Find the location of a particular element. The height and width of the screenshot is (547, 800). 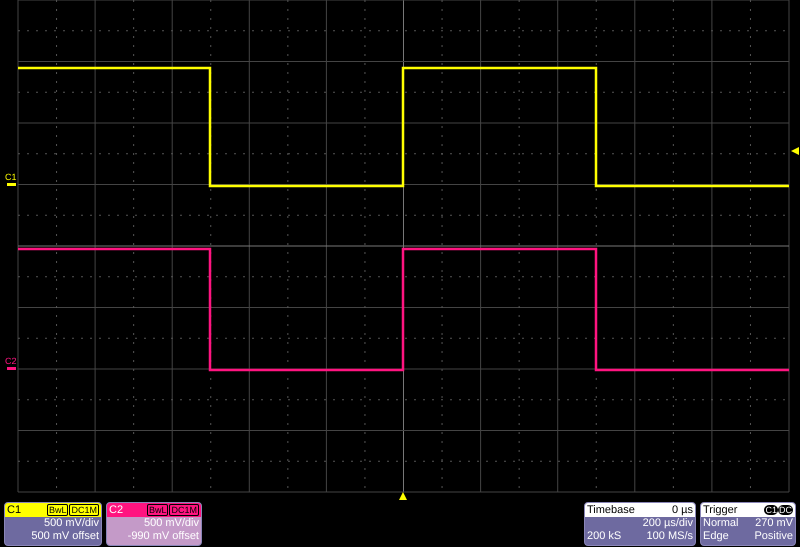

trigger-position-icon is located at coordinates (403, 496).